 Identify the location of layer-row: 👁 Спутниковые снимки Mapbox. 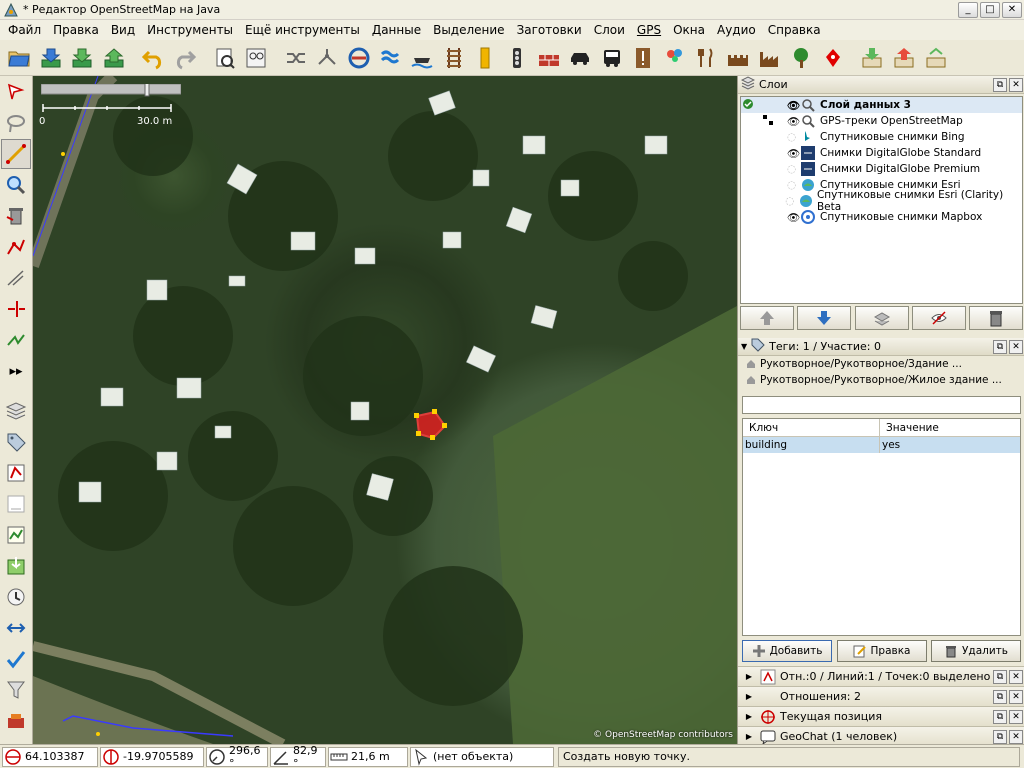
(881, 217).